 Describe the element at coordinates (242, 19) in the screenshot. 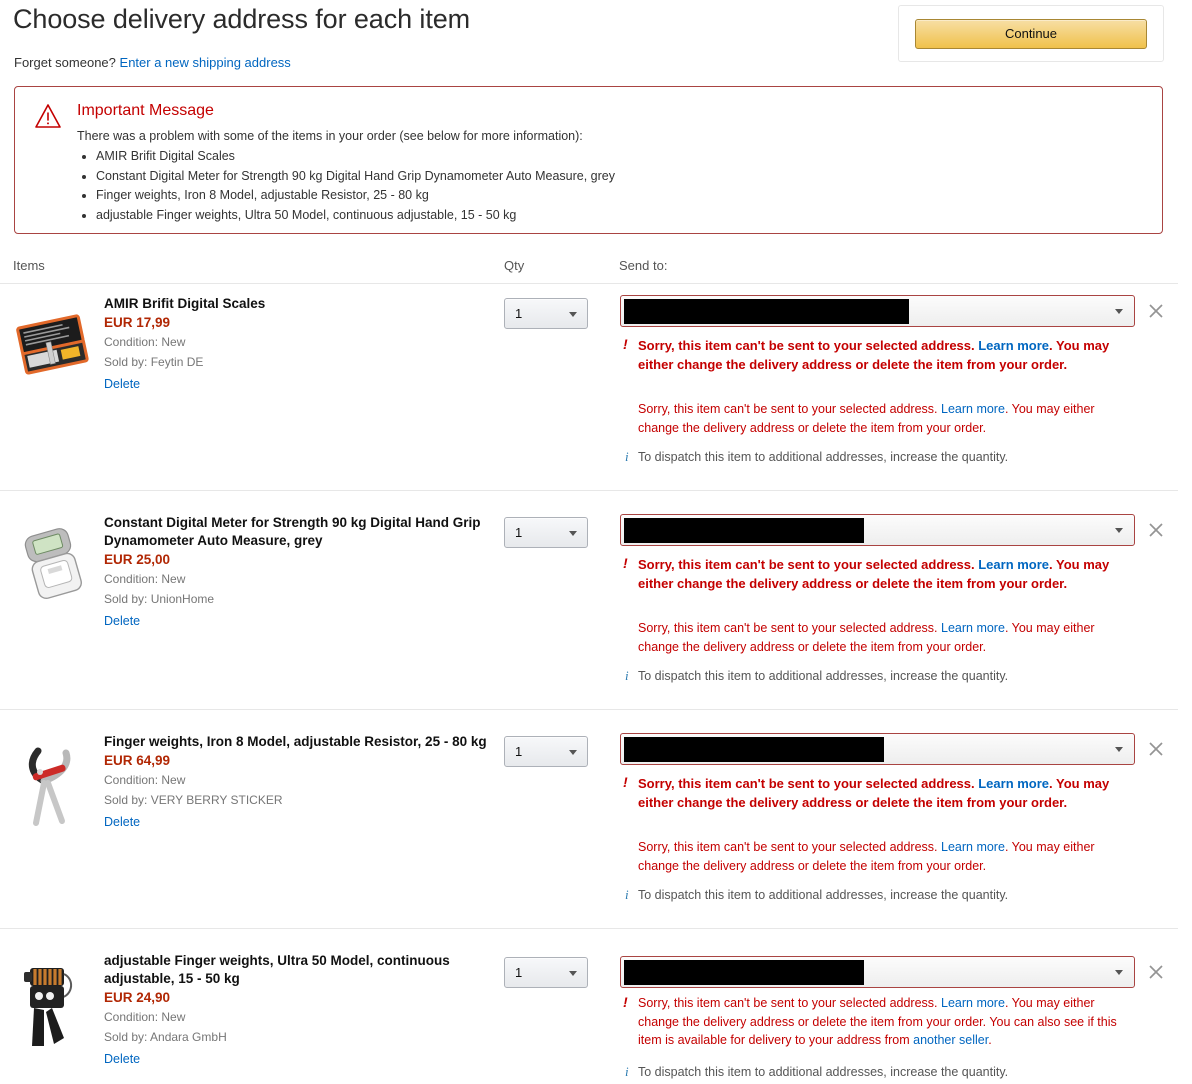

I see `page-title: Choose delivery address for each item` at that location.